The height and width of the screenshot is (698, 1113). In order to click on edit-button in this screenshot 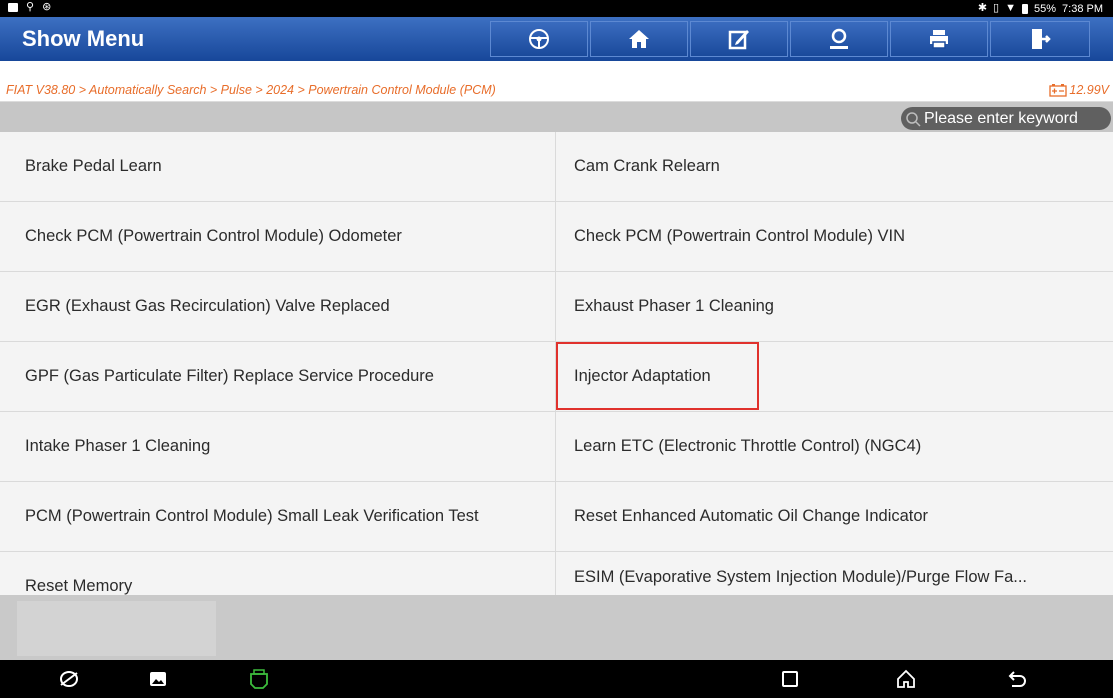, I will do `click(739, 39)`.